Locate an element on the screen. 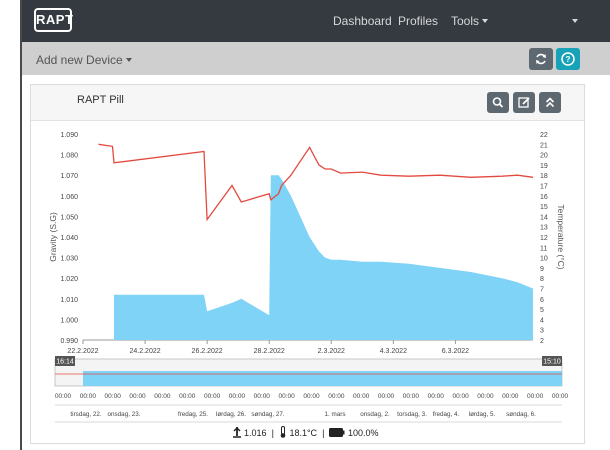 The height and width of the screenshot is (450, 610). y2-tick-label: 5 is located at coordinates (542, 310).